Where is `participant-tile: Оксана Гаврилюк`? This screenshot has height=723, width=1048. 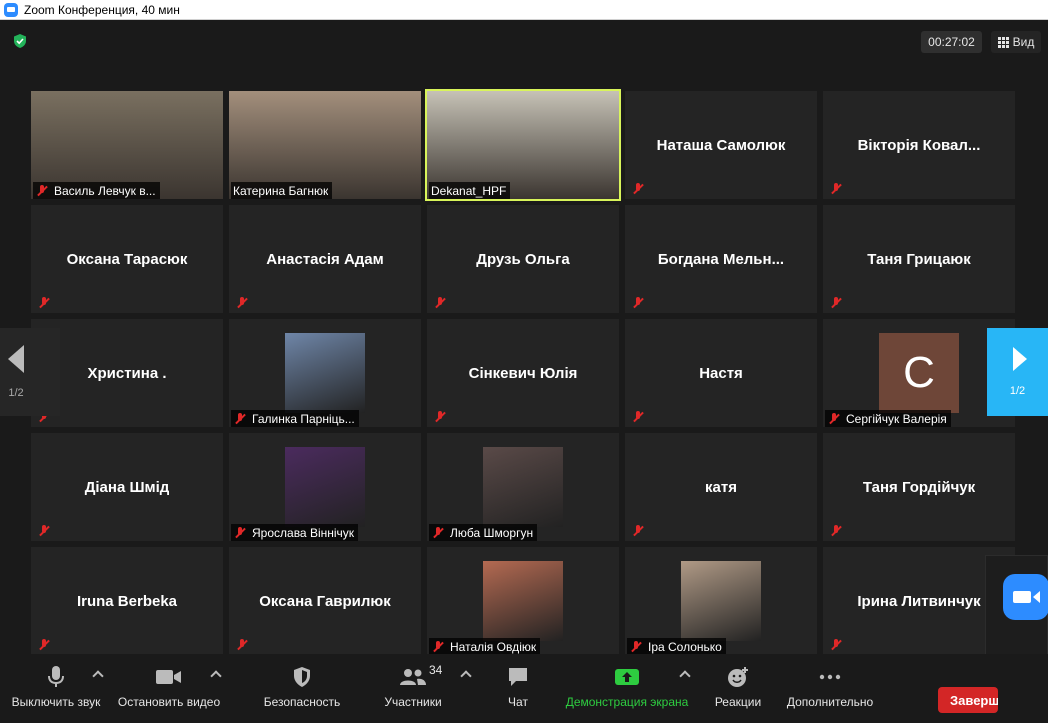 participant-tile: Оксана Гаврилюк is located at coordinates (325, 601).